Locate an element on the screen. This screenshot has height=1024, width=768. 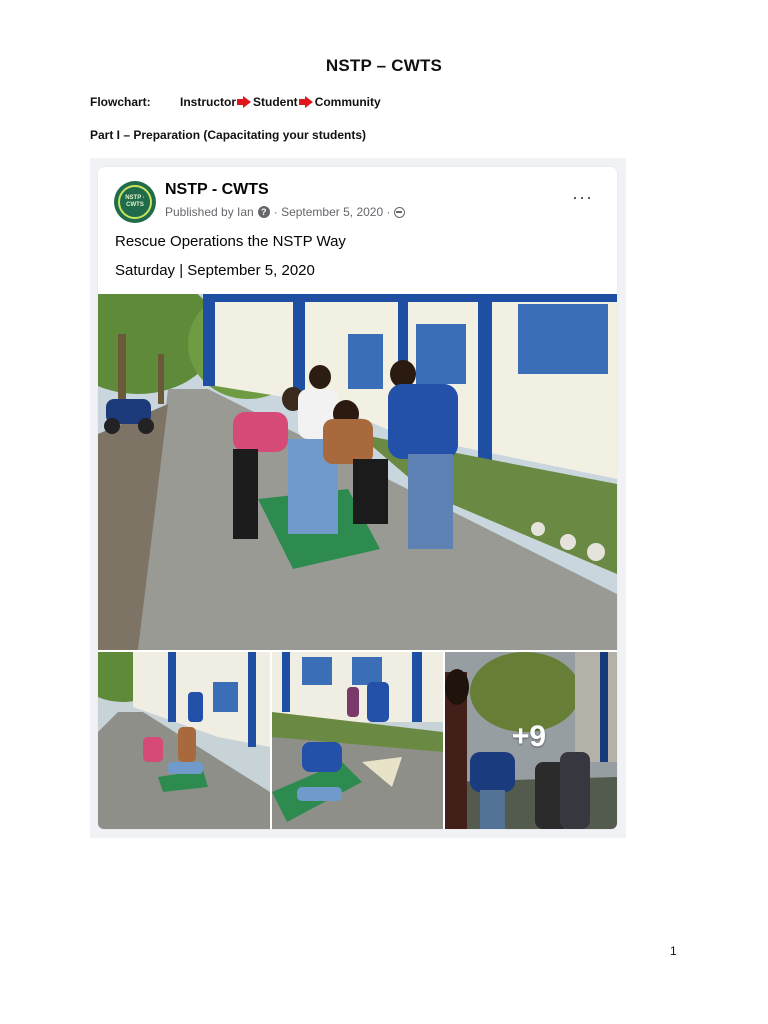
page-name-link: NSTP - CWTS is located at coordinates (217, 190).